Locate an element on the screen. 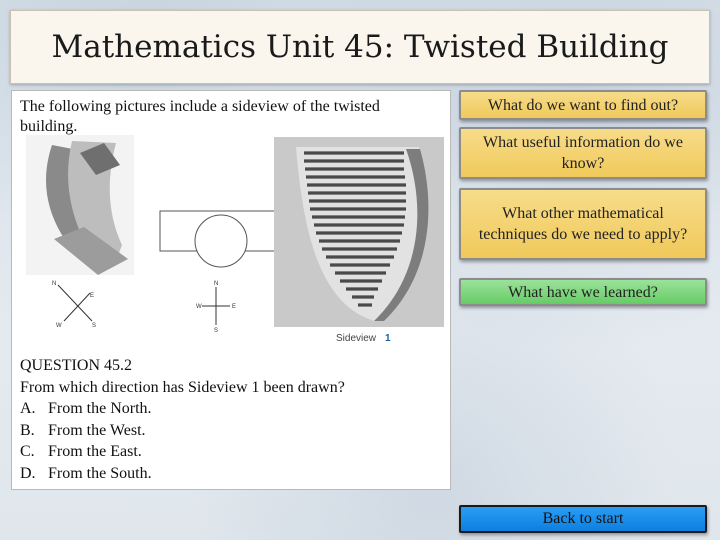 The width and height of the screenshot is (720, 540). compass-a-e: E is located at coordinates (92, 296).